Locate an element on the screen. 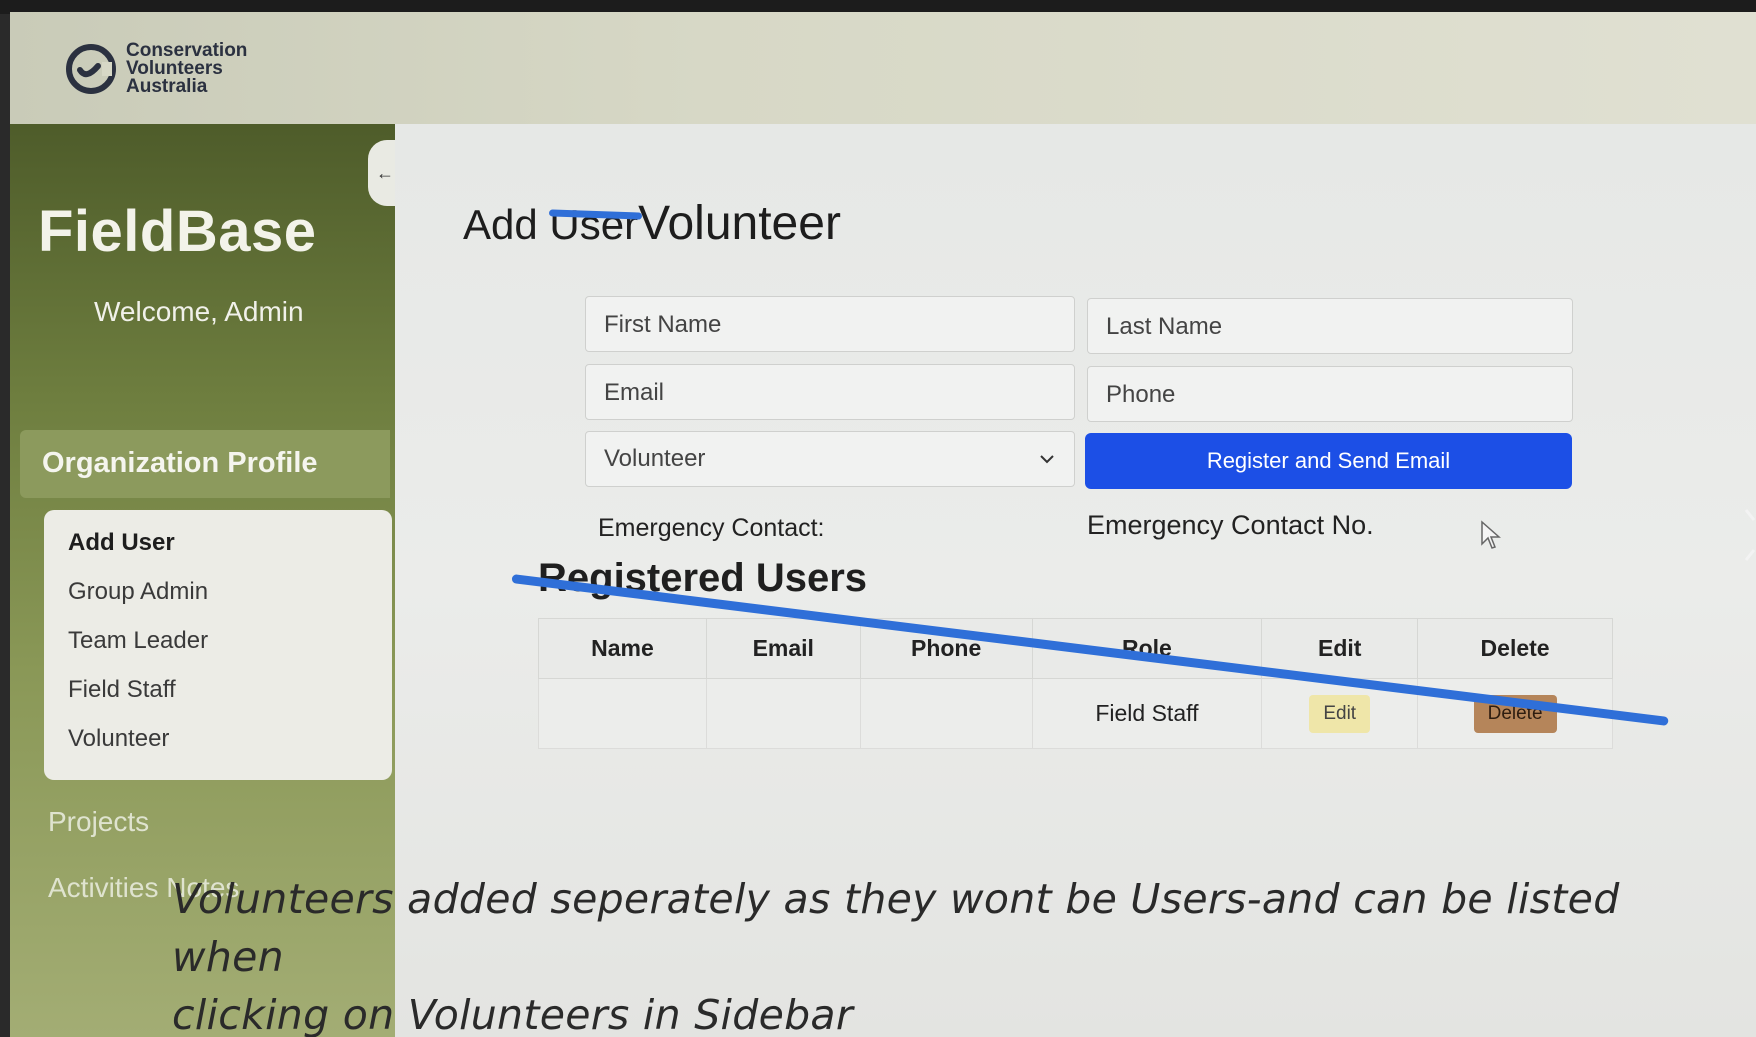 The image size is (1756, 1037). cva-logo-icon is located at coordinates (91, 69).